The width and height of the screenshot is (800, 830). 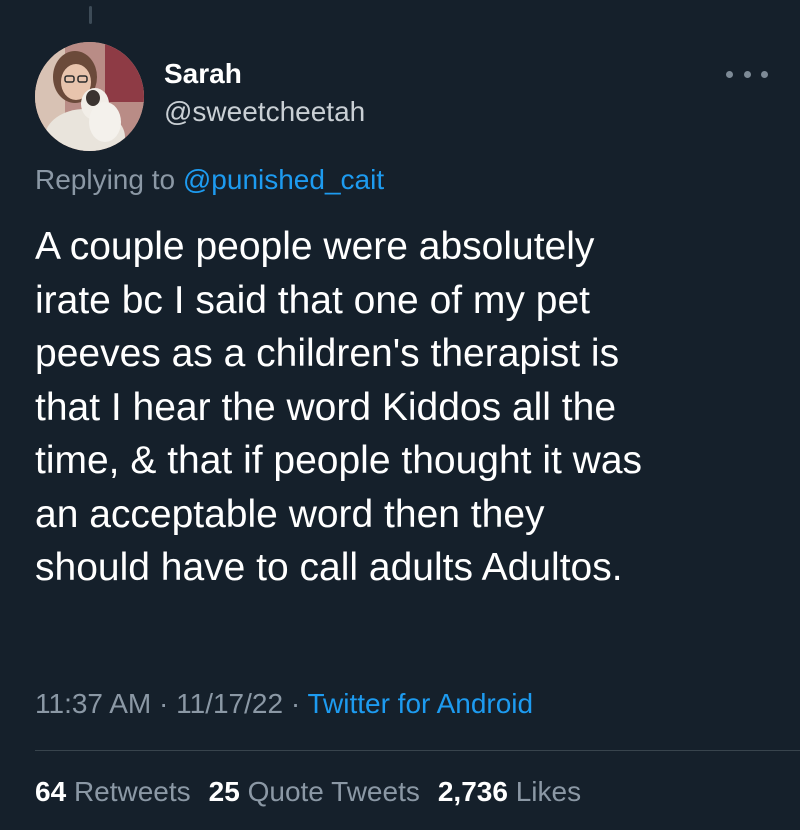 I want to click on more-options-button, so click(x=747, y=74).